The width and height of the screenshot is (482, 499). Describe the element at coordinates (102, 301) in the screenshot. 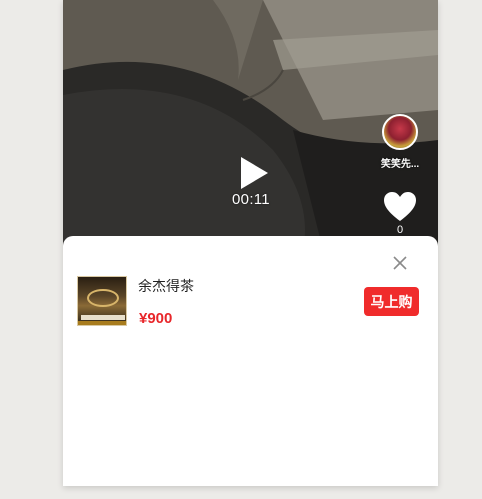

I see `product-thumbnail` at that location.